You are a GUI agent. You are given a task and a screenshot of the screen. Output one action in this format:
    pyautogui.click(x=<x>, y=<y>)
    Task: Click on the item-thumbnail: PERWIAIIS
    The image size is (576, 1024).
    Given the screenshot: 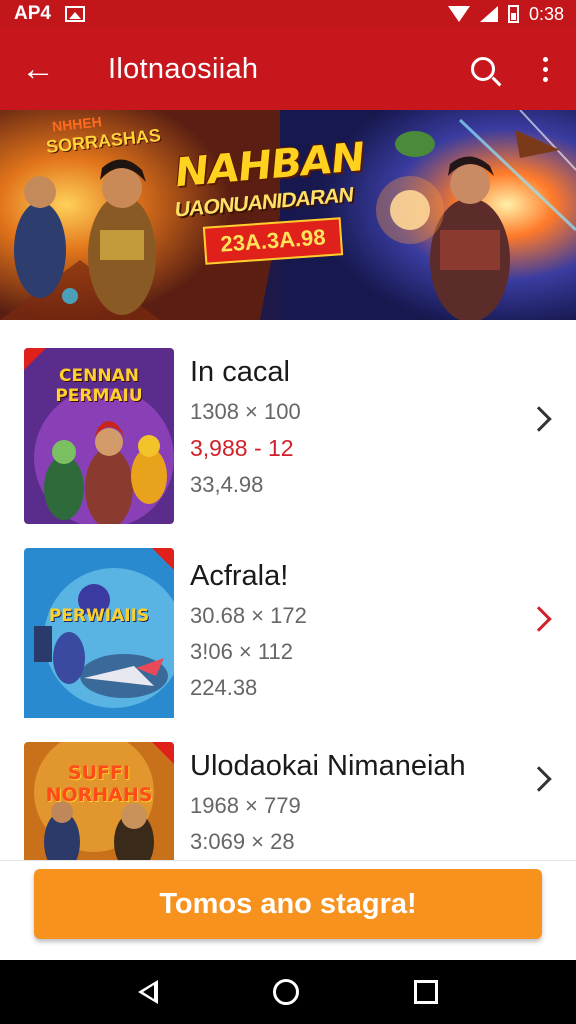 What is the action you would take?
    pyautogui.click(x=99, y=636)
    